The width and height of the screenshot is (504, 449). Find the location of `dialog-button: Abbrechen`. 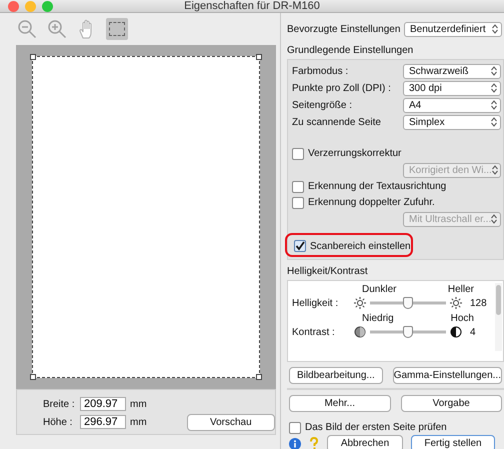

dialog-button: Abbrechen is located at coordinates (365, 442).